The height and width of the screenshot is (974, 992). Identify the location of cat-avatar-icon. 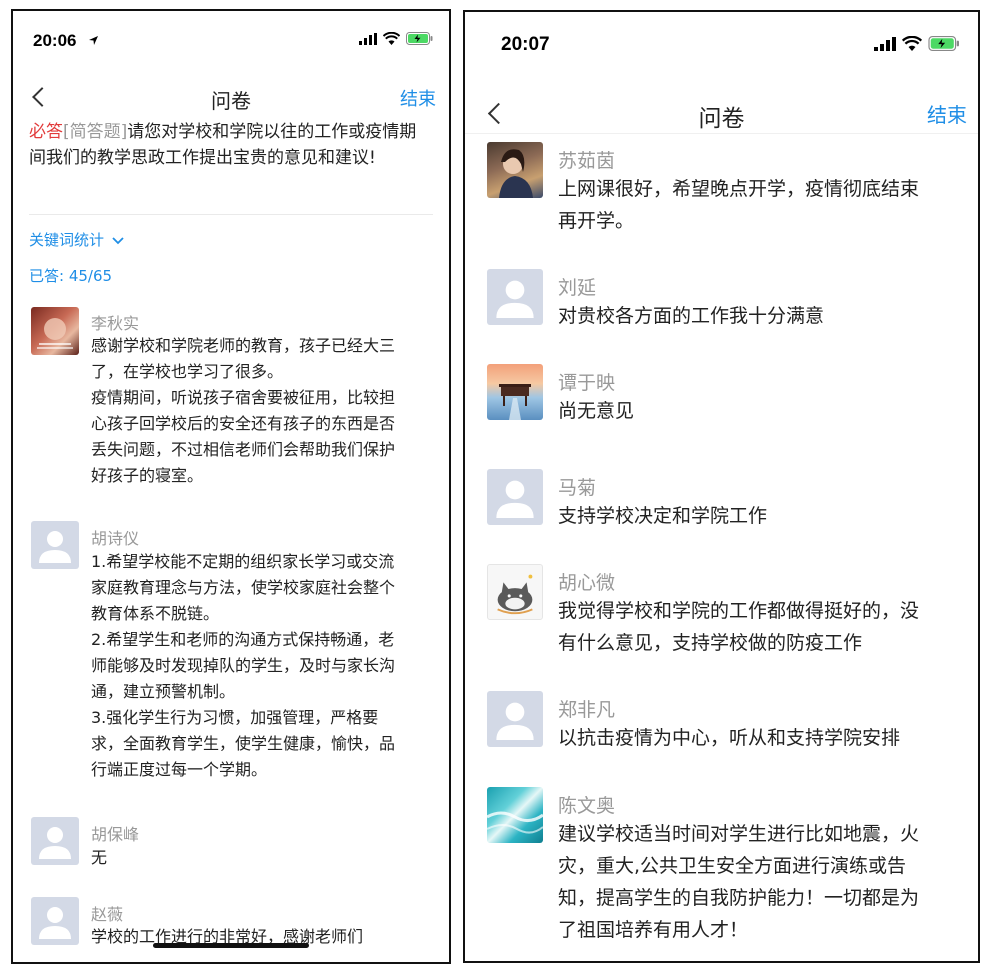
(515, 594).